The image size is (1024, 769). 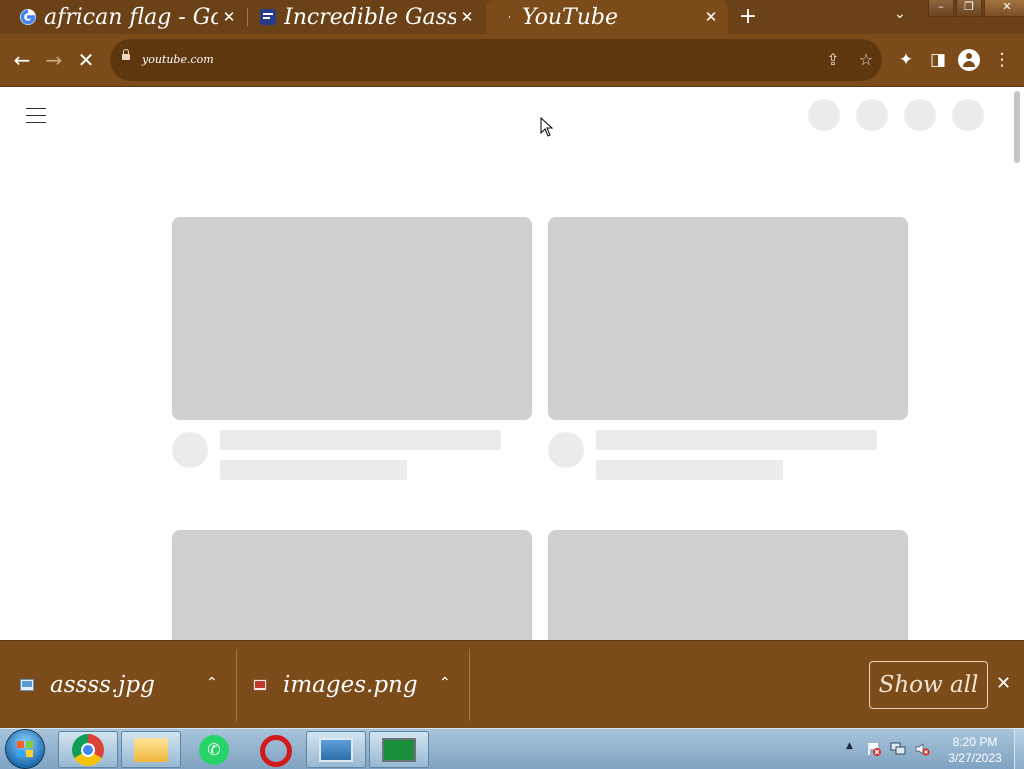 I want to click on download-bar: assss.jpg ⌃ images.png ⌃ Show all ✕, so click(x=512, y=684).